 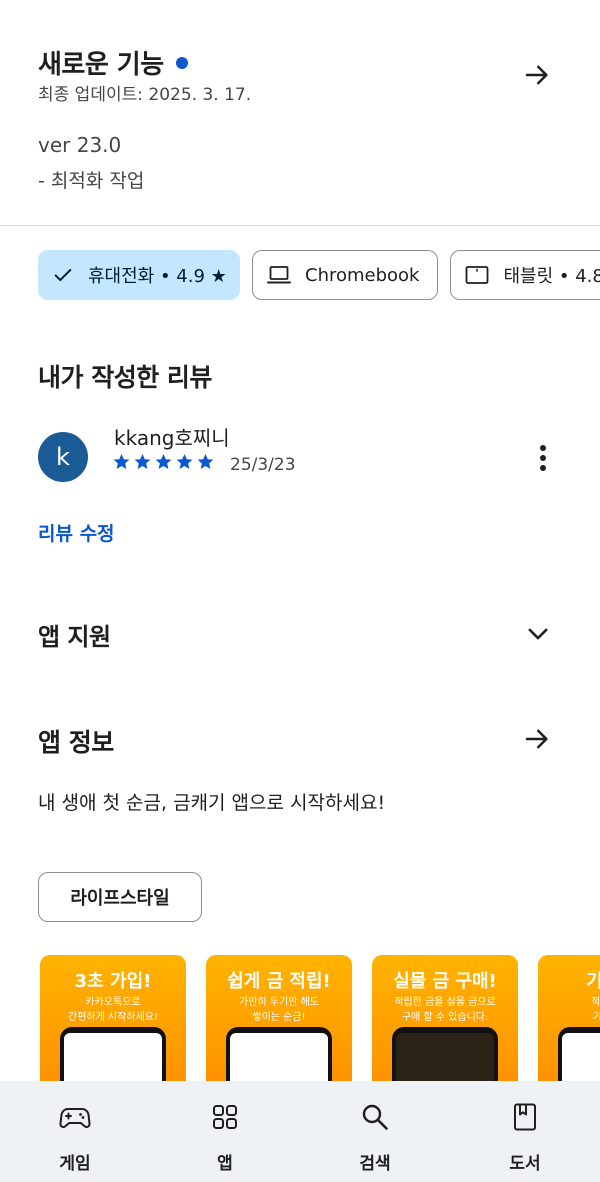 What do you see at coordinates (525, 1164) in the screenshot?
I see `nav-label-books: 도서` at bounding box center [525, 1164].